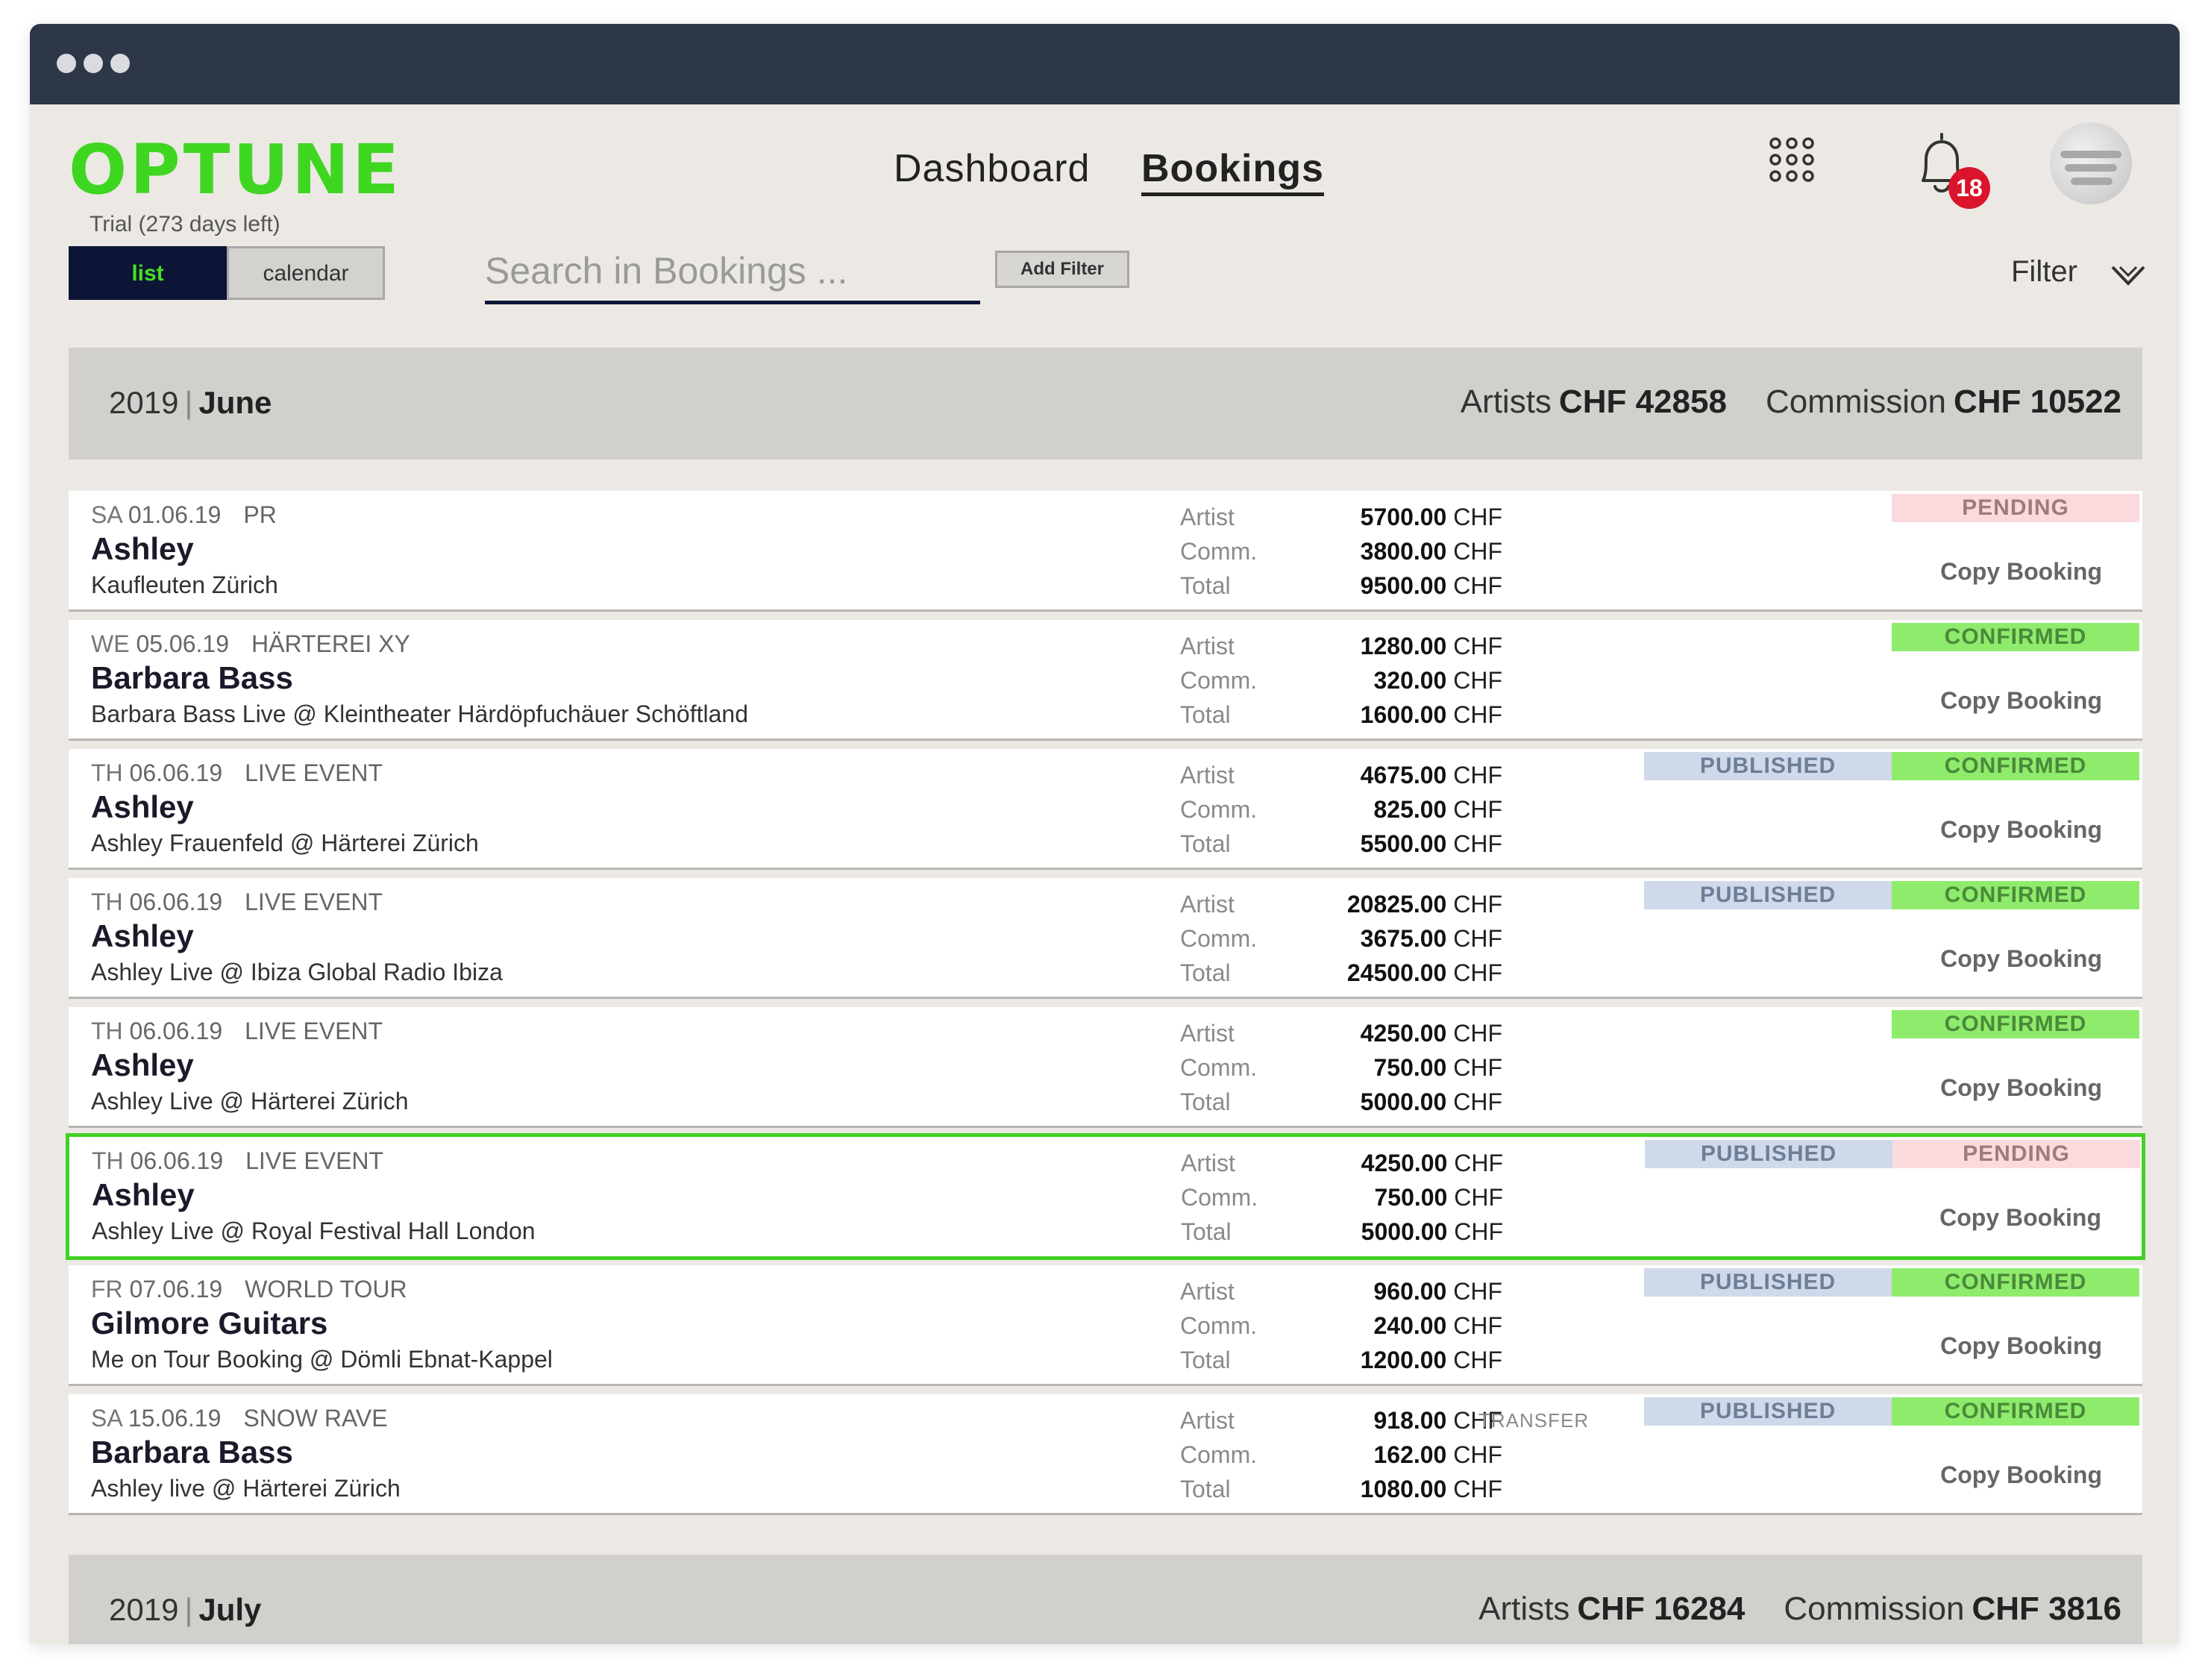  What do you see at coordinates (992, 168) in the screenshot?
I see `nav-dashboard: Dashboard` at bounding box center [992, 168].